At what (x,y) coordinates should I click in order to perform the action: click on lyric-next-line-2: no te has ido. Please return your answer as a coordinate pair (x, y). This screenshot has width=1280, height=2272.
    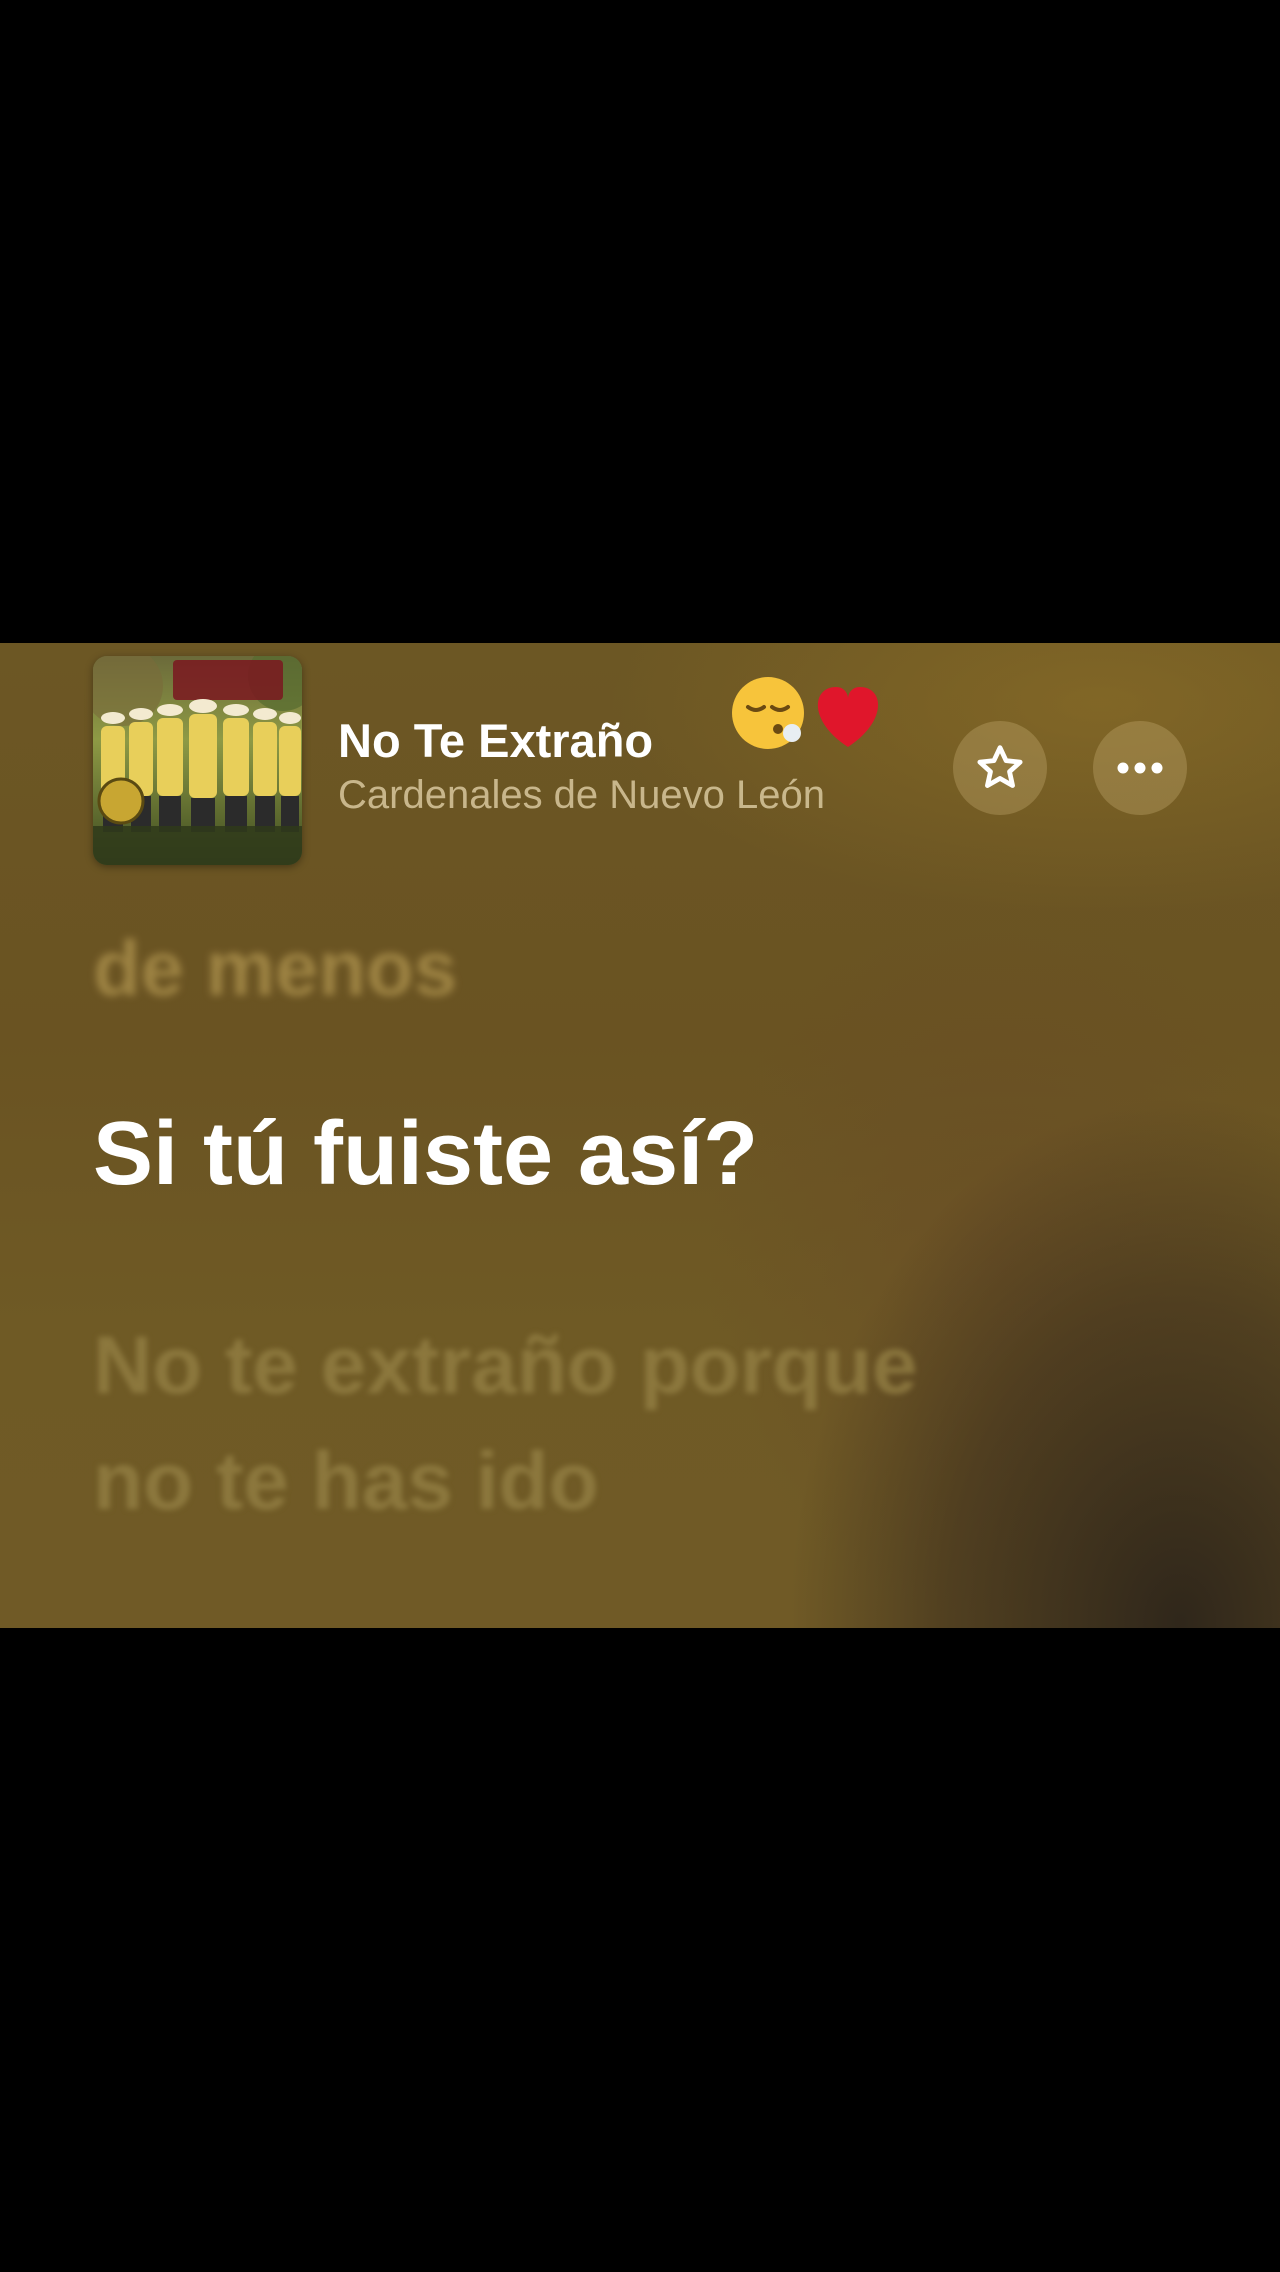
    Looking at the image, I should click on (346, 1481).